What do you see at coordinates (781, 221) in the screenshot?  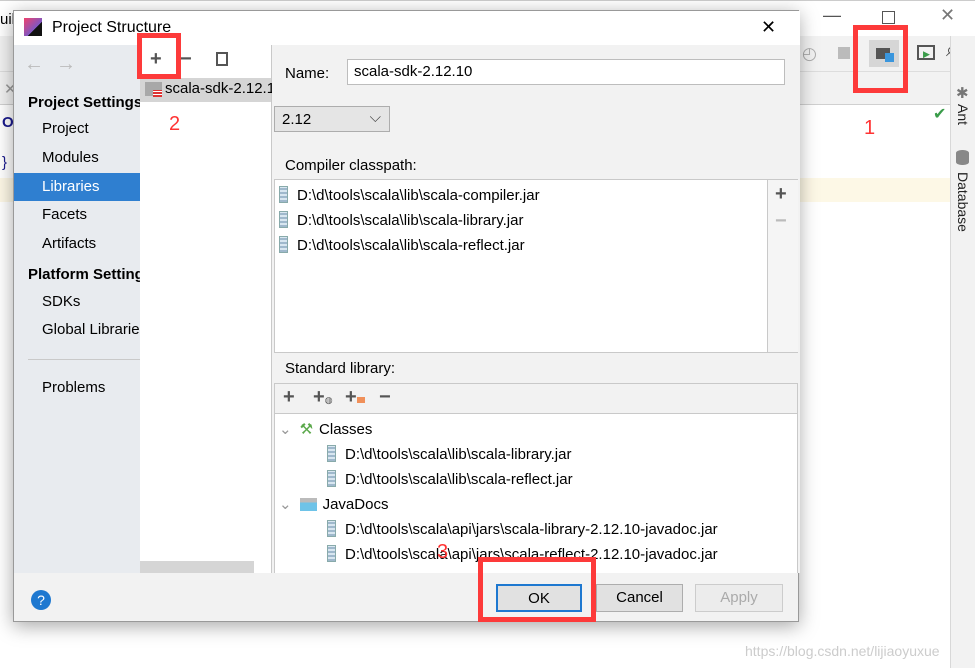 I see `remove-classpath-icon: −` at bounding box center [781, 221].